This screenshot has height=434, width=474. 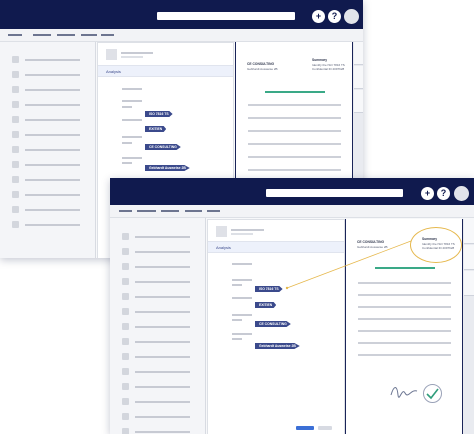 I want to click on help-icon: ?, so click(x=334, y=16).